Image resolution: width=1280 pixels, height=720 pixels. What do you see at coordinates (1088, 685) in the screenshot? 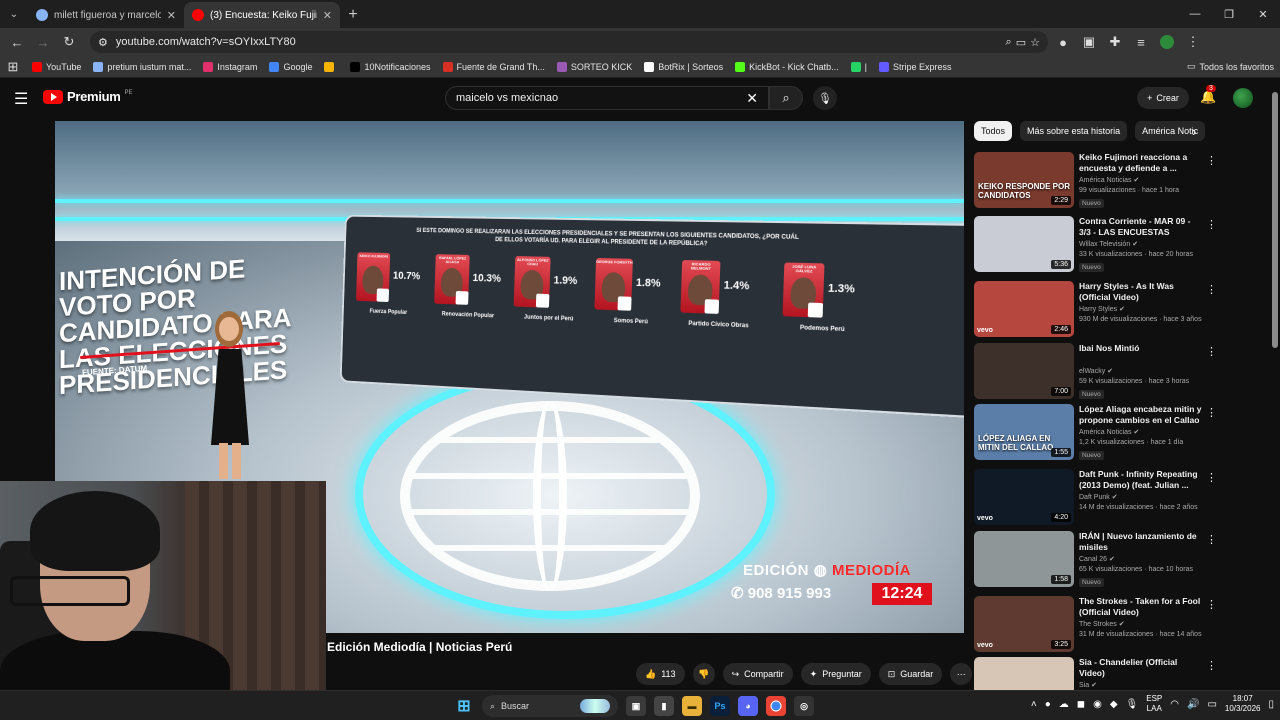
I see `channel-name: Sia ✔` at bounding box center [1088, 685].